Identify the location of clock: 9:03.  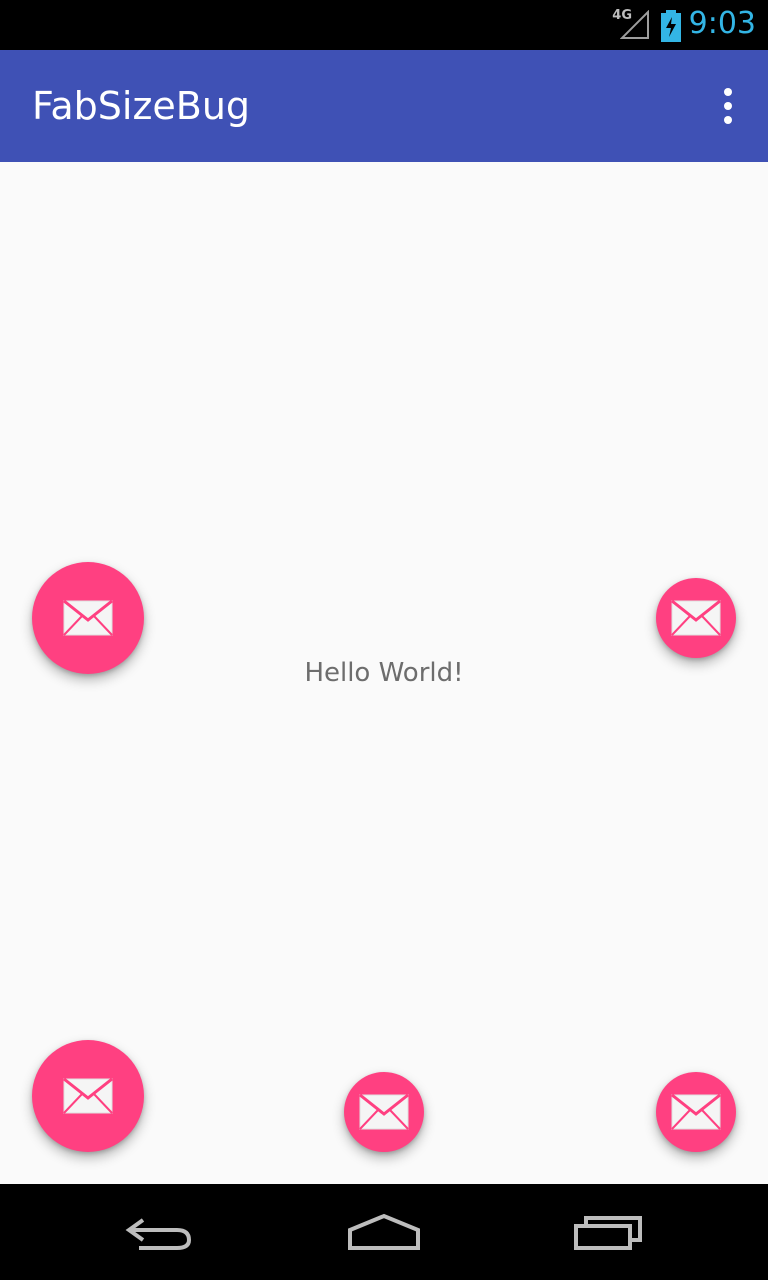
(722, 23).